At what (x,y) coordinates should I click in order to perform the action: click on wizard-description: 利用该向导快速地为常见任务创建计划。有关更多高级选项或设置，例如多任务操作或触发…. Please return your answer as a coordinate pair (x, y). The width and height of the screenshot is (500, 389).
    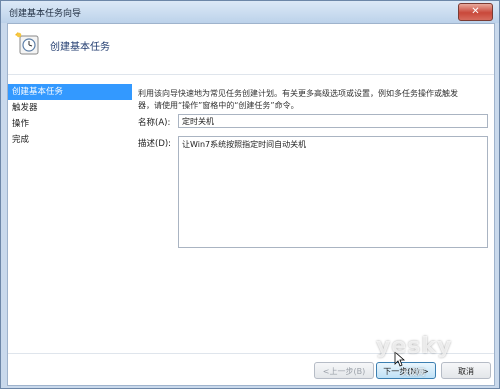
    Looking at the image, I should click on (313, 100).